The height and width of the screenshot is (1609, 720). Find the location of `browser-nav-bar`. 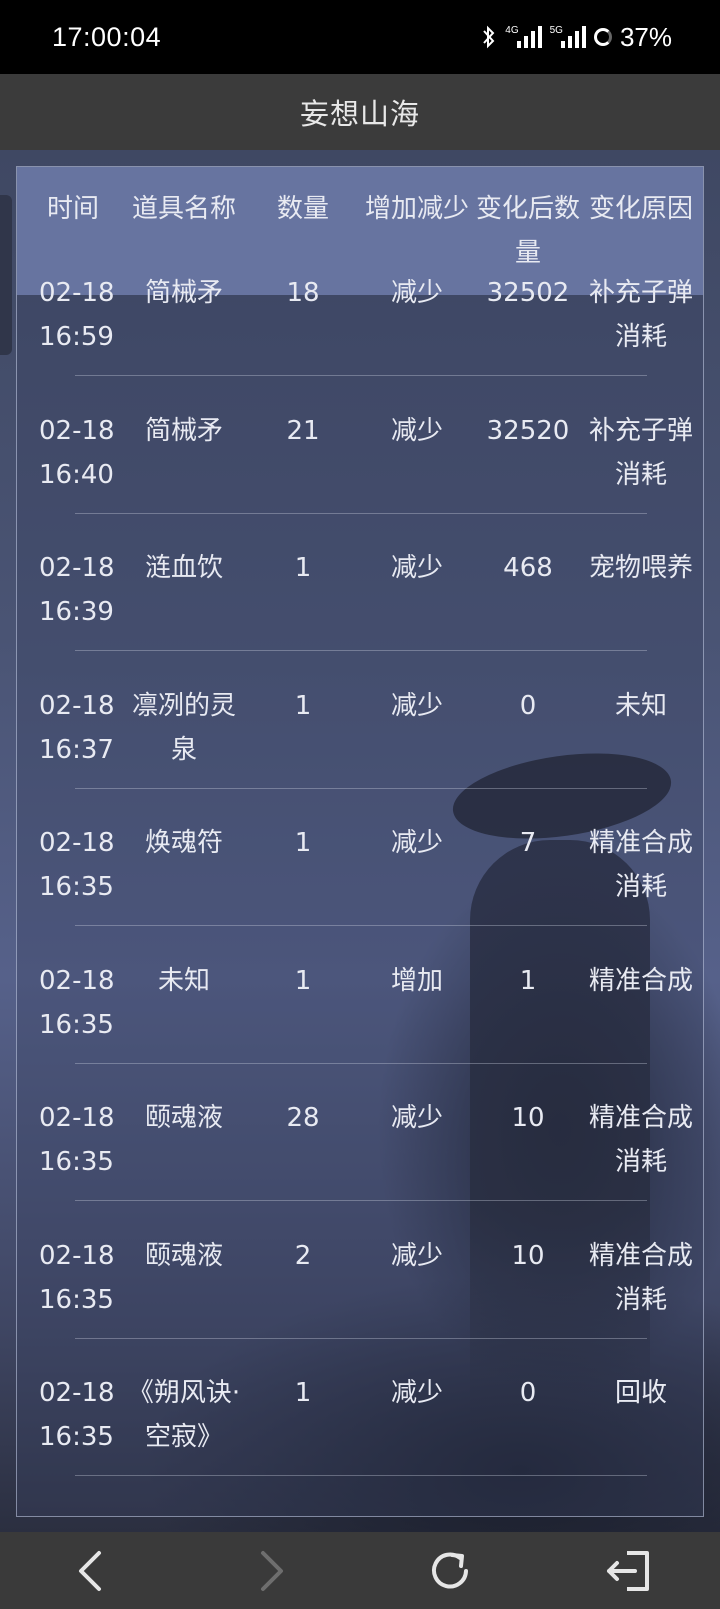

browser-nav-bar is located at coordinates (360, 1570).